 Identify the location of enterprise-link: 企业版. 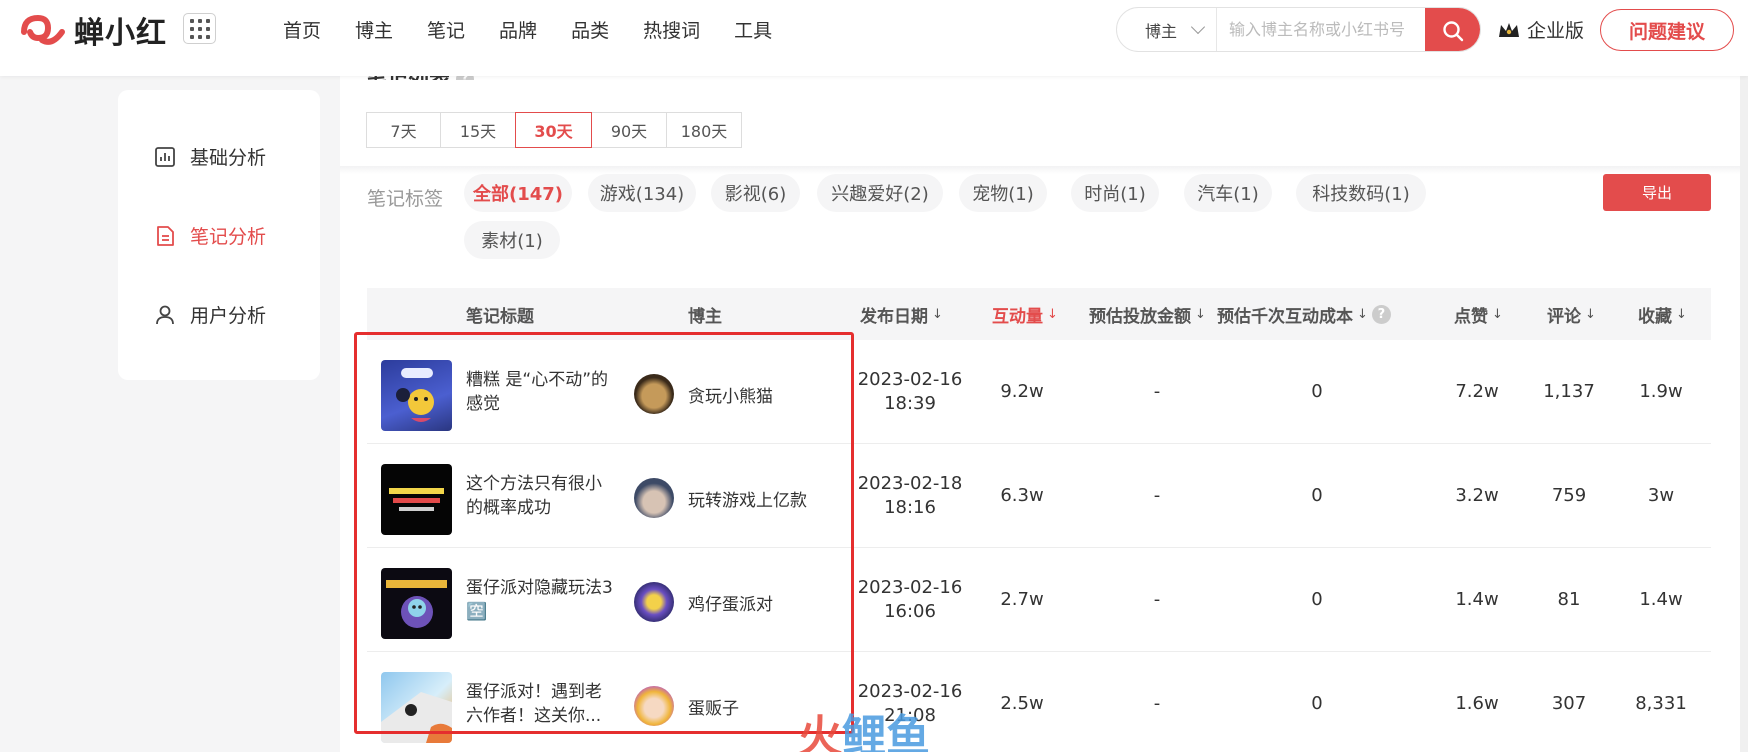
(1540, 29).